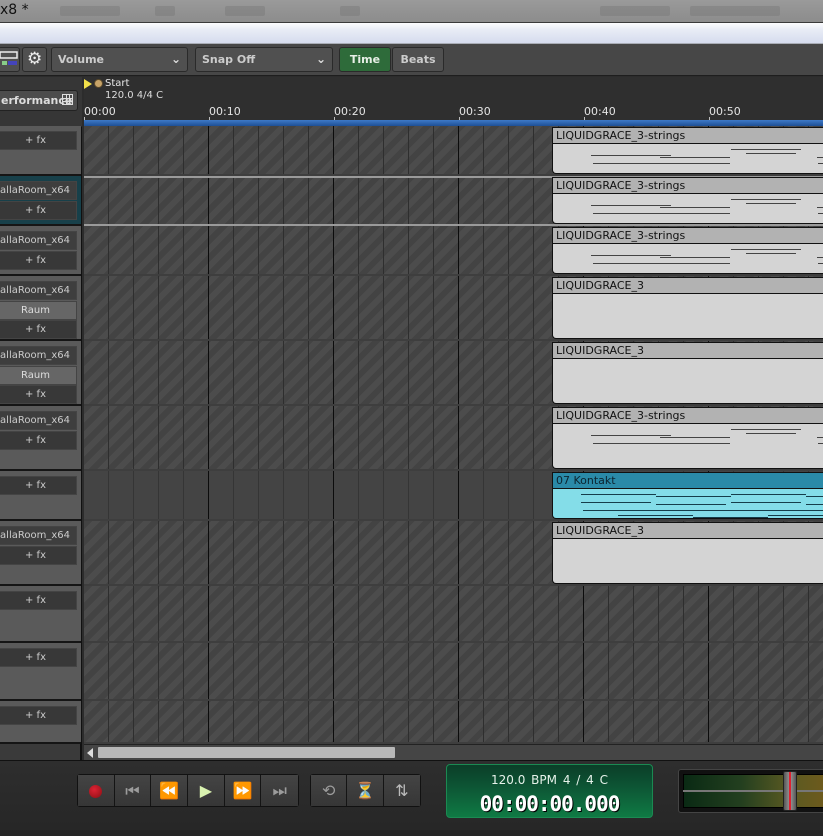 The height and width of the screenshot is (836, 823). What do you see at coordinates (280, 790) in the screenshot?
I see `go-to-end-button: ⏭` at bounding box center [280, 790].